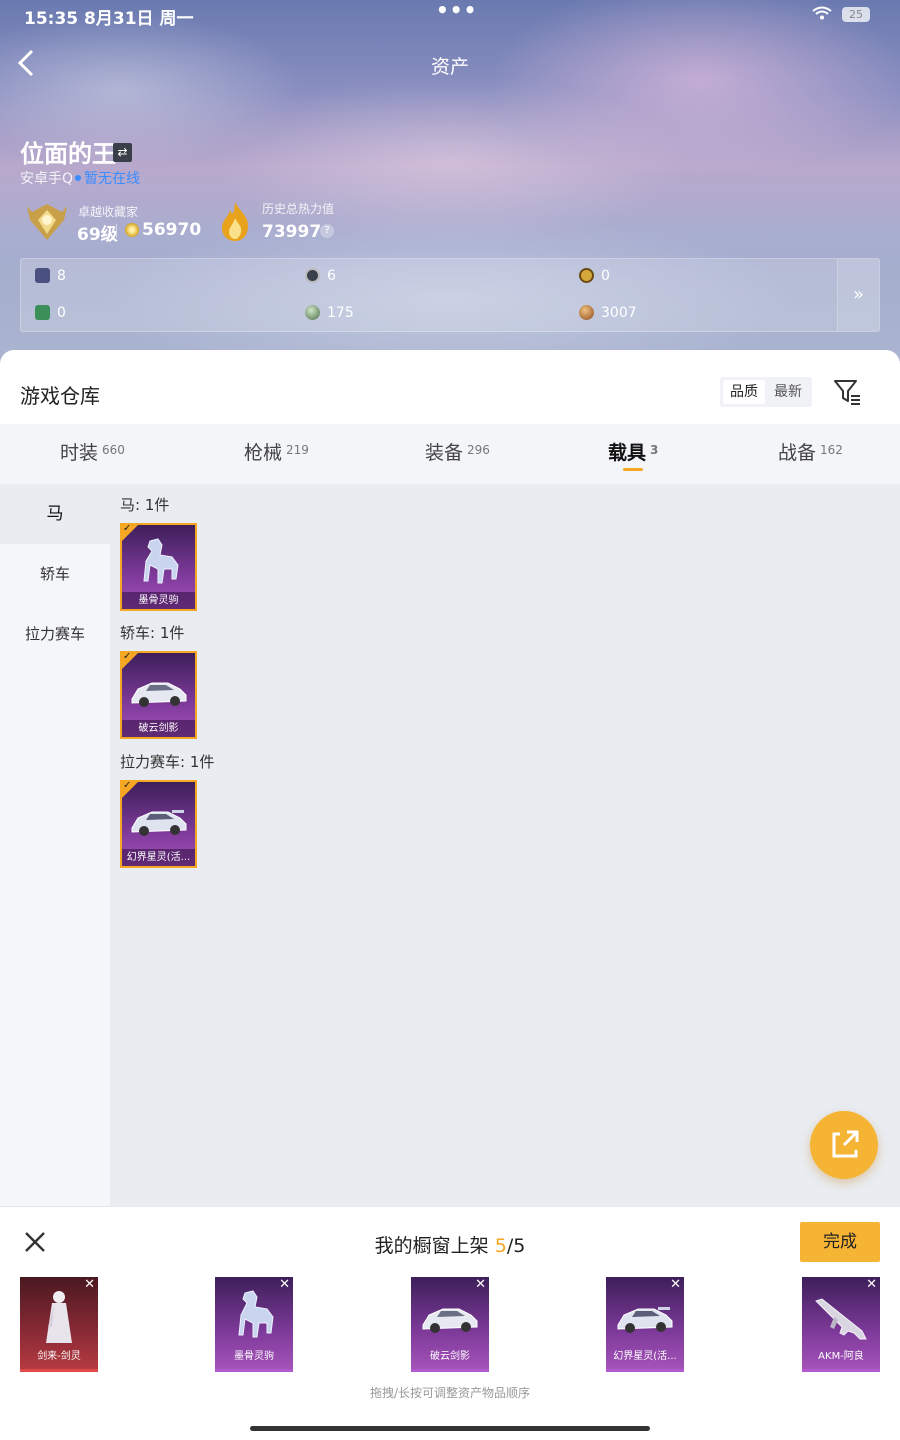 The height and width of the screenshot is (1440, 900). Describe the element at coordinates (450, 1428) in the screenshot. I see `home-indicator` at that location.